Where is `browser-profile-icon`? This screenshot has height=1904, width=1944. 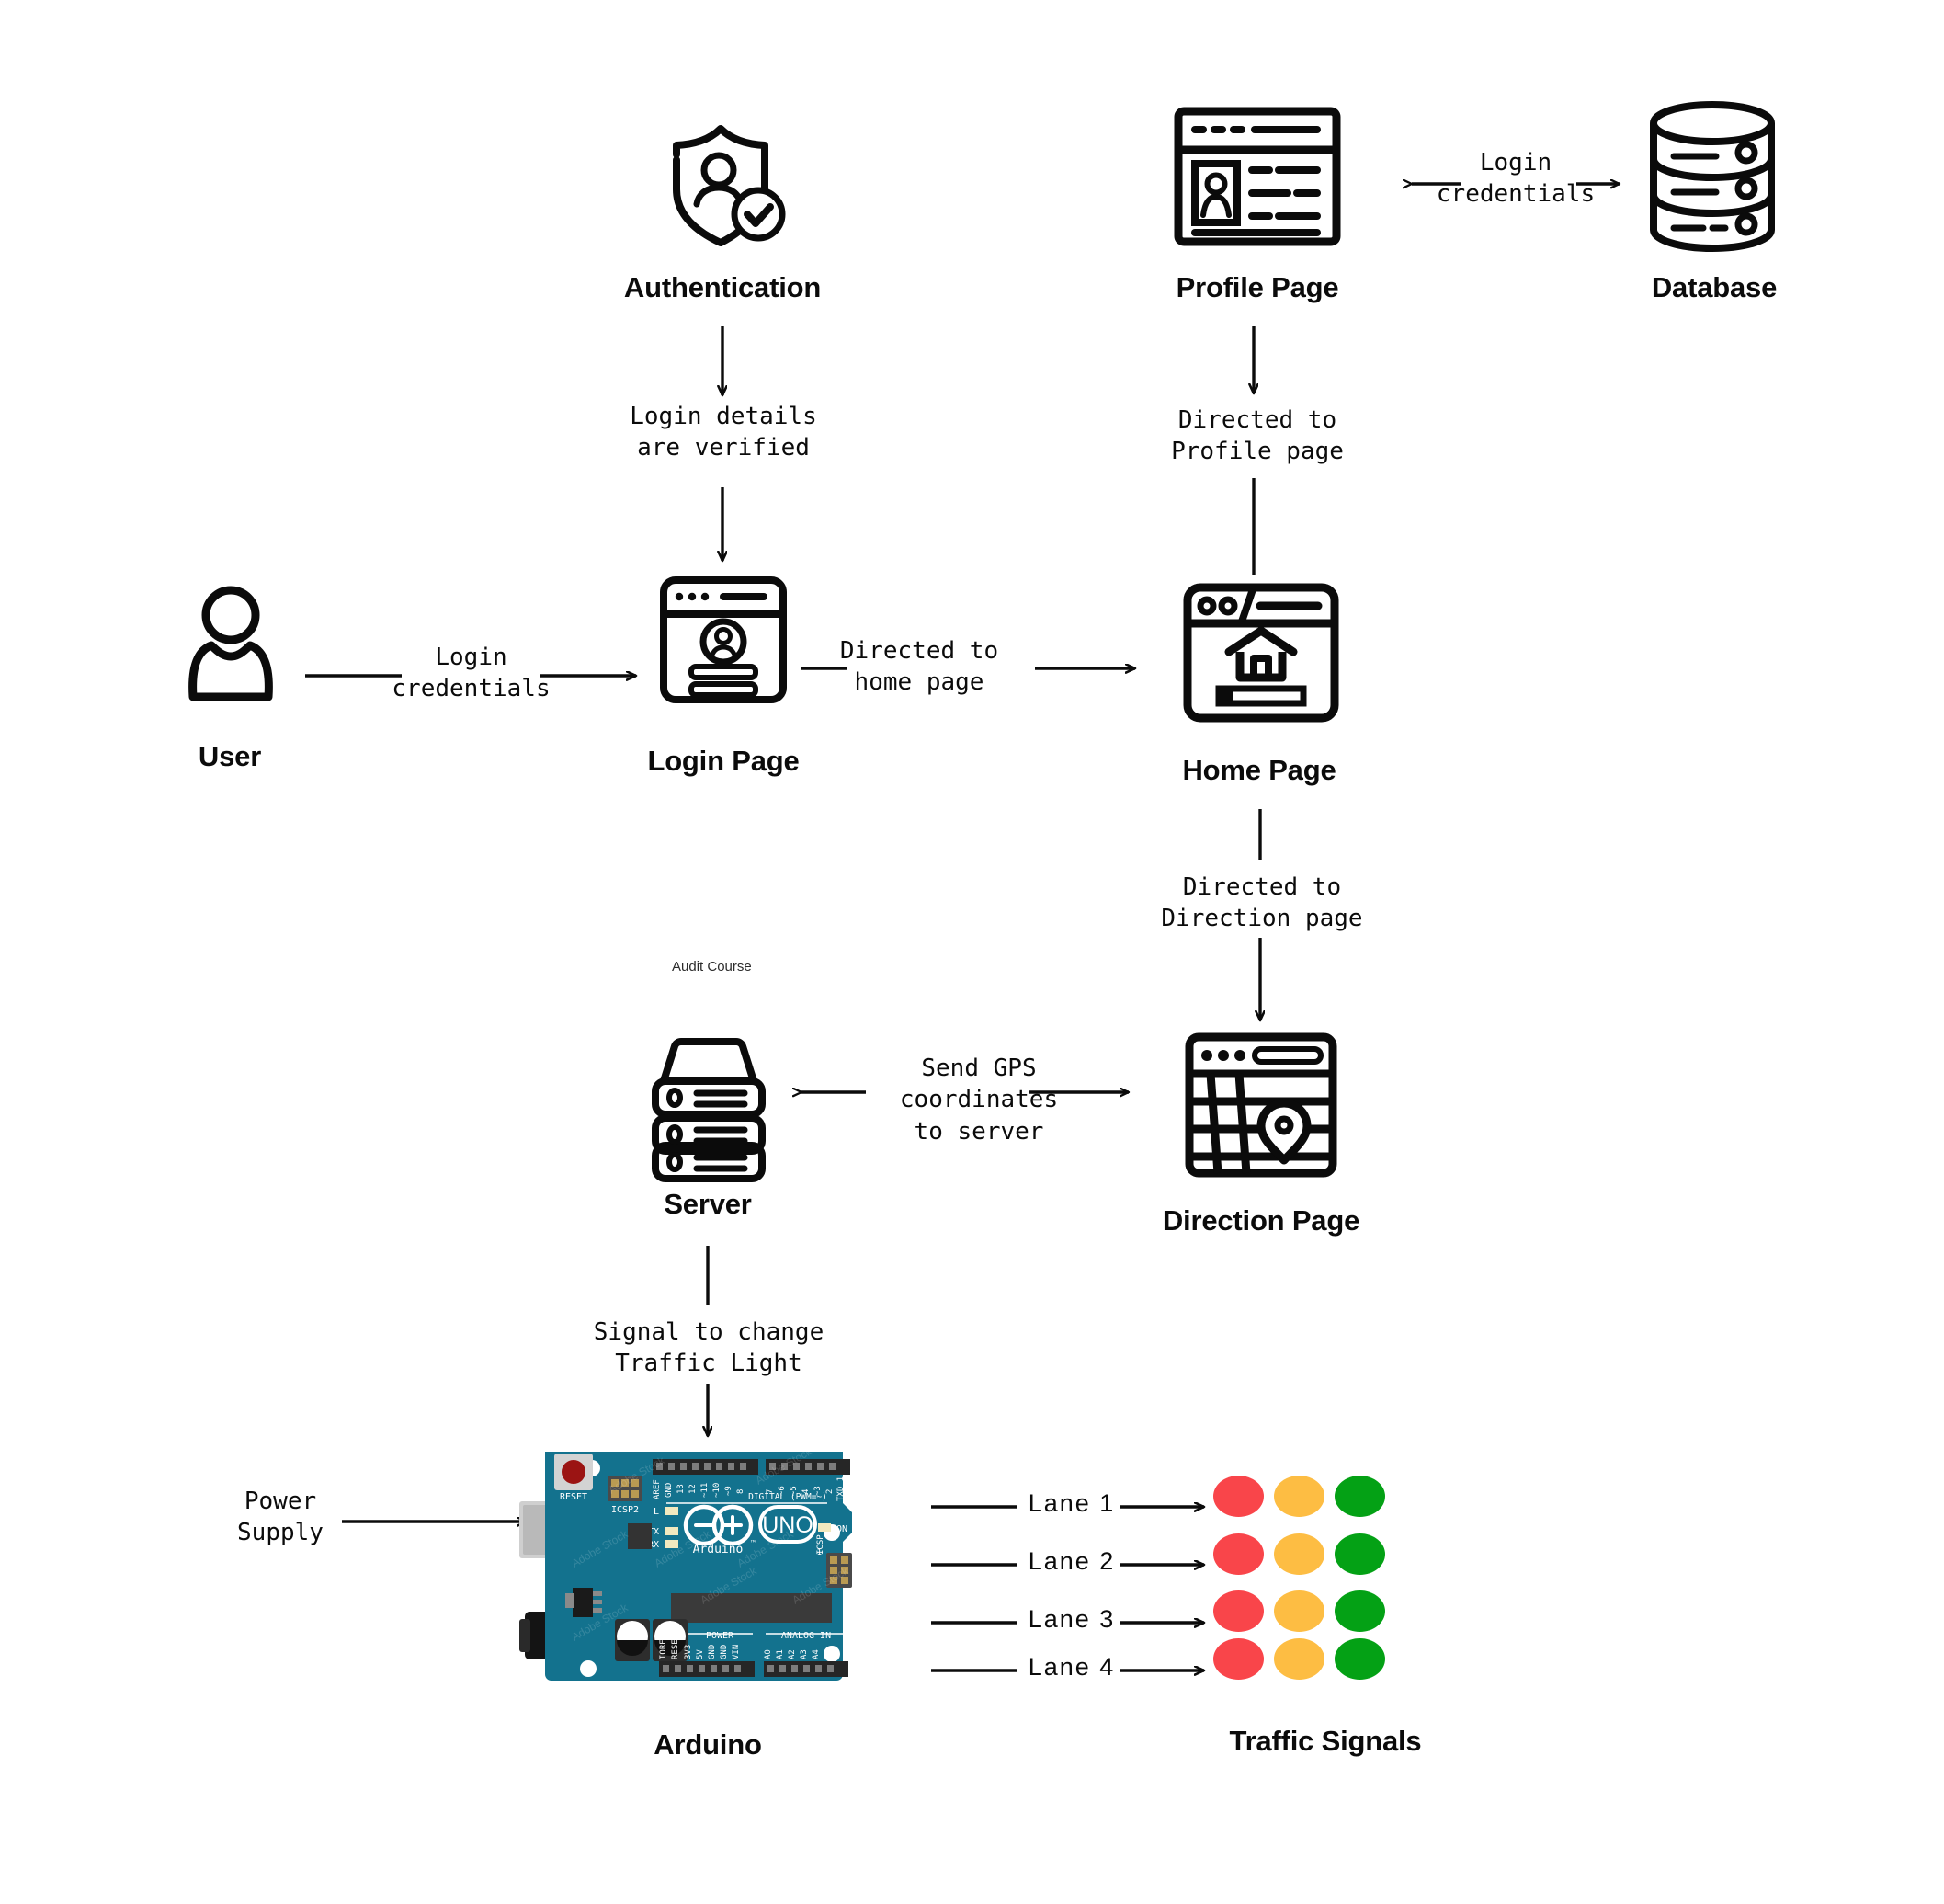
browser-profile-icon is located at coordinates (1258, 176).